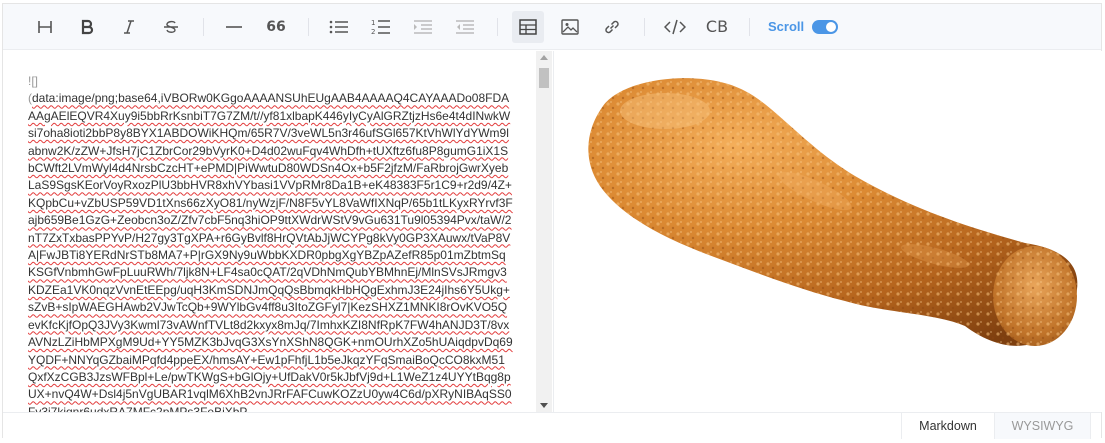 The width and height of the screenshot is (1105, 443). Describe the element at coordinates (612, 27) in the screenshot. I see `link-icon` at that location.